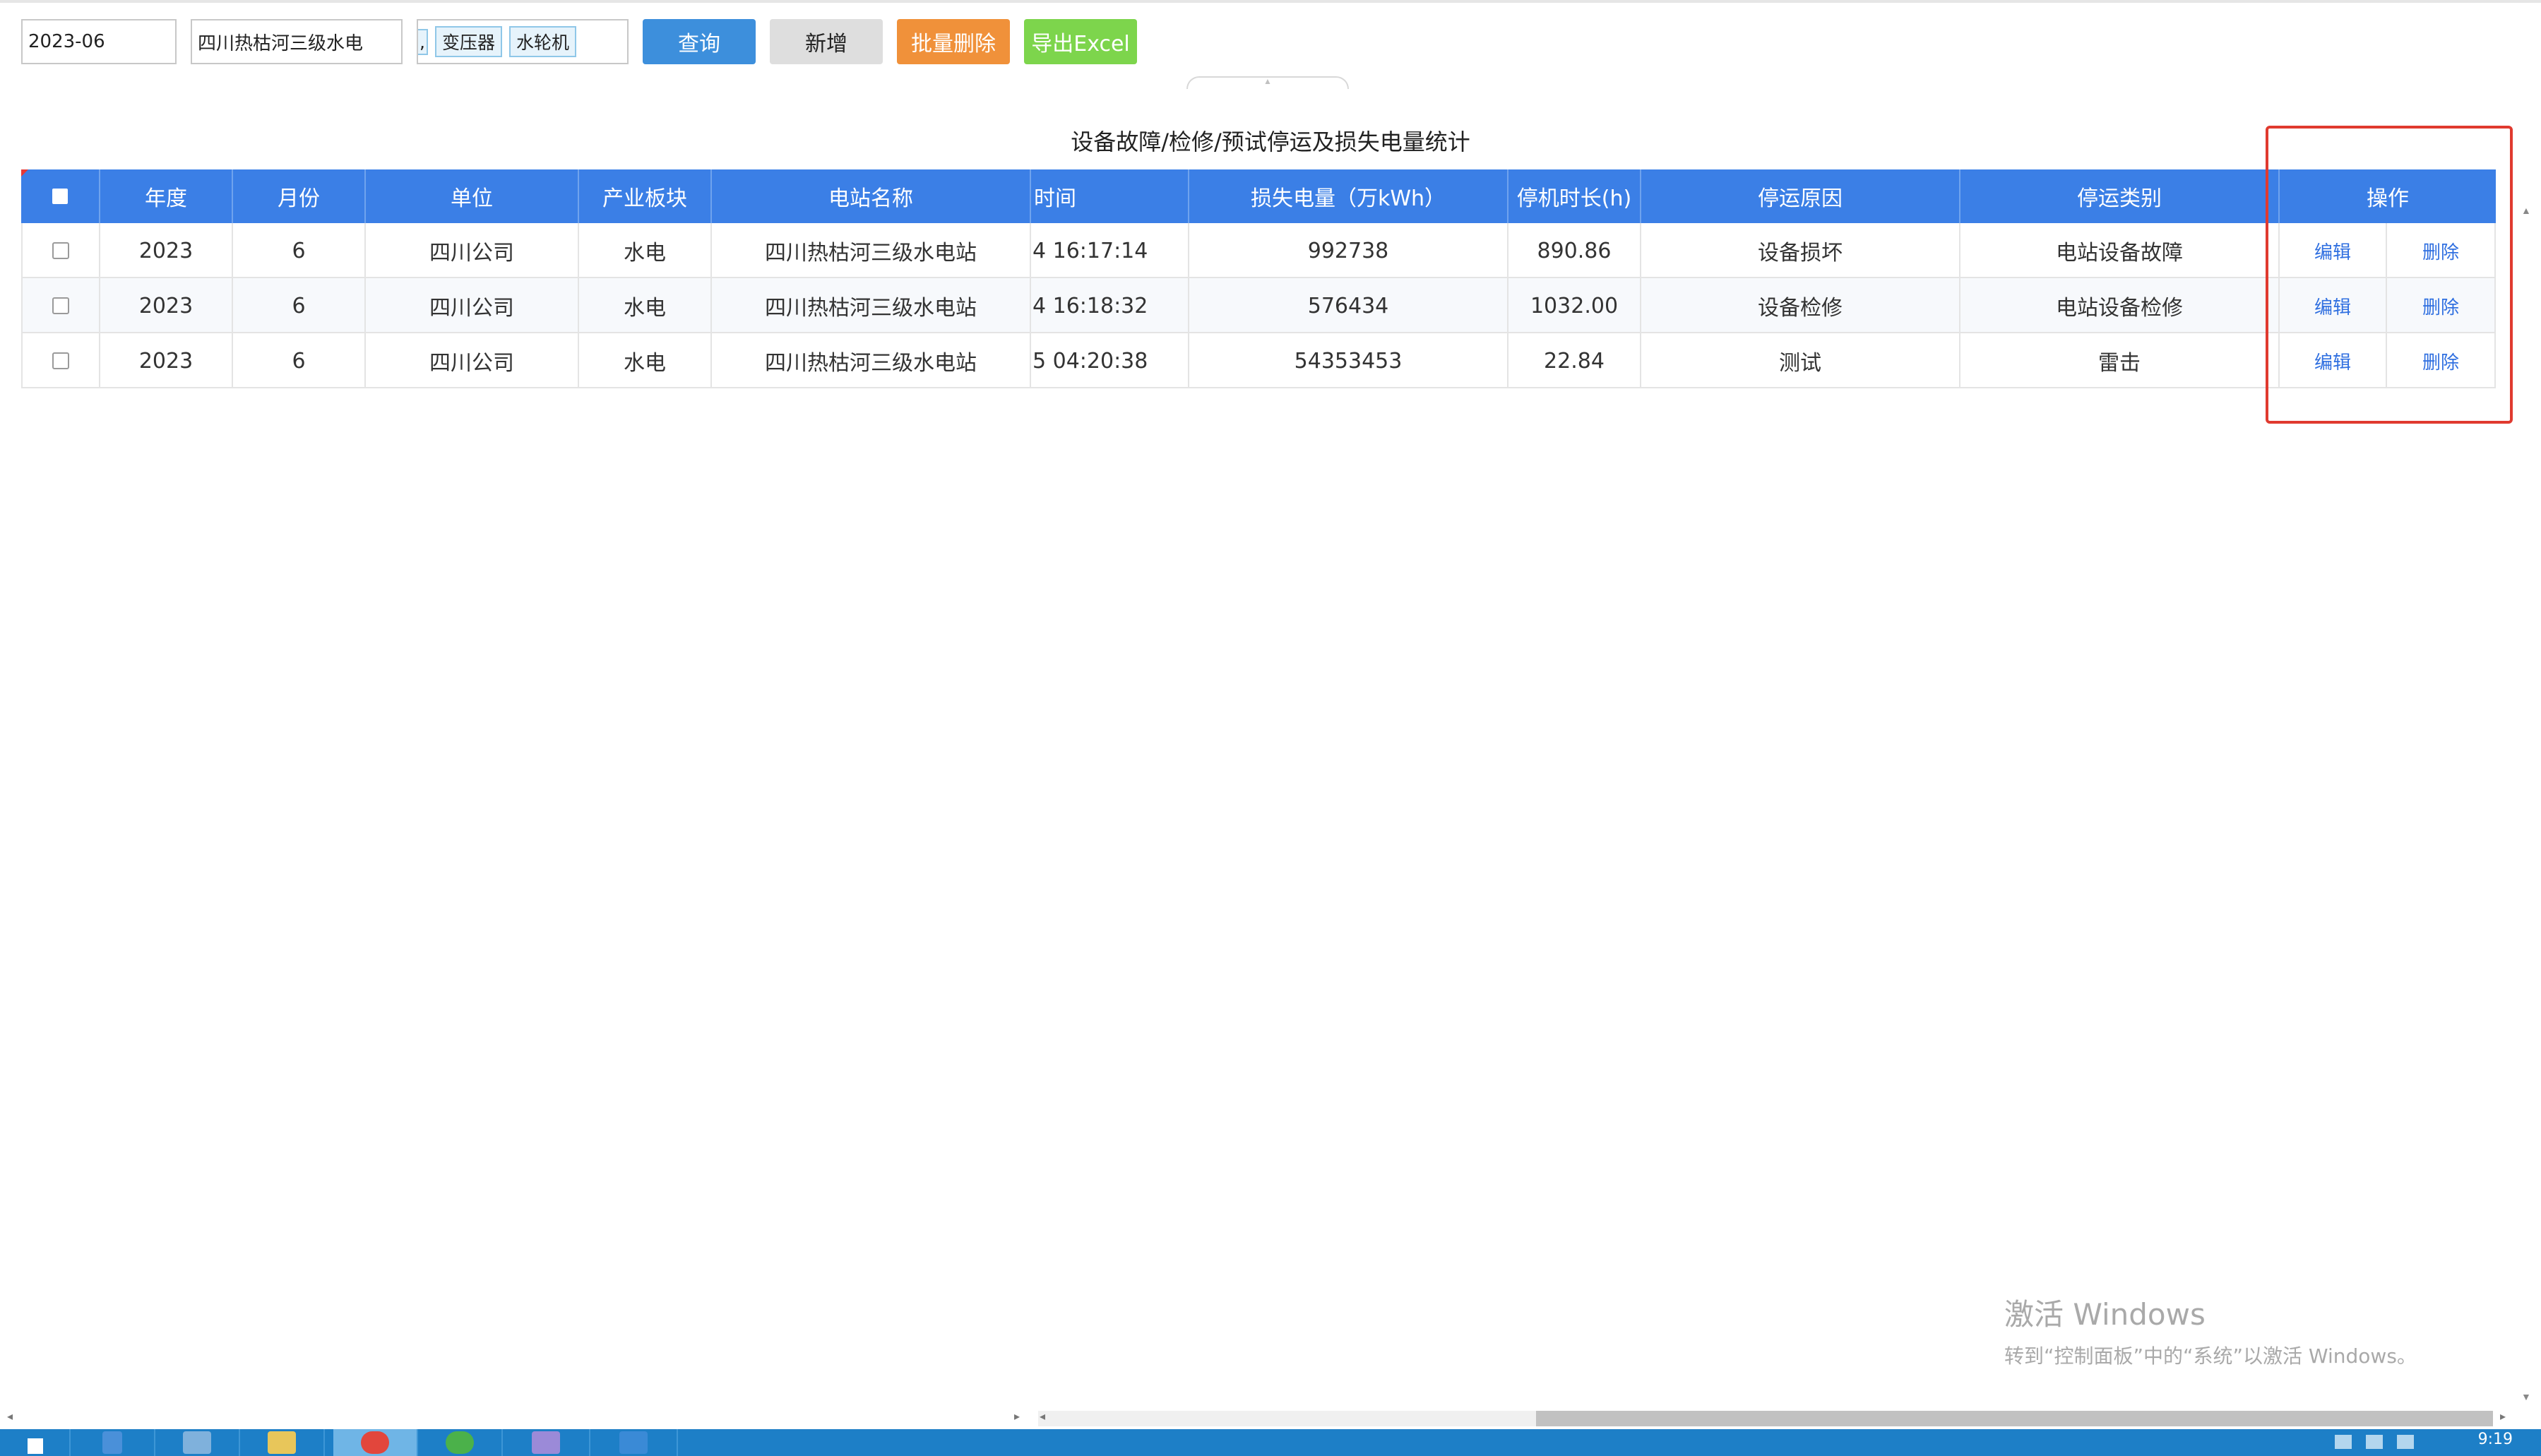 The height and width of the screenshot is (1456, 2541). I want to click on select-all-checkbox, so click(60, 196).